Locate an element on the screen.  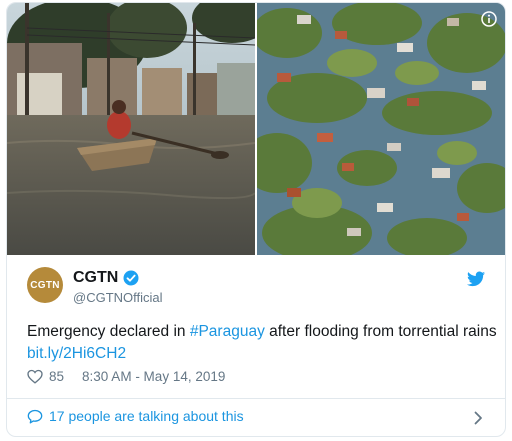
twitter-bird-icon is located at coordinates (476, 279).